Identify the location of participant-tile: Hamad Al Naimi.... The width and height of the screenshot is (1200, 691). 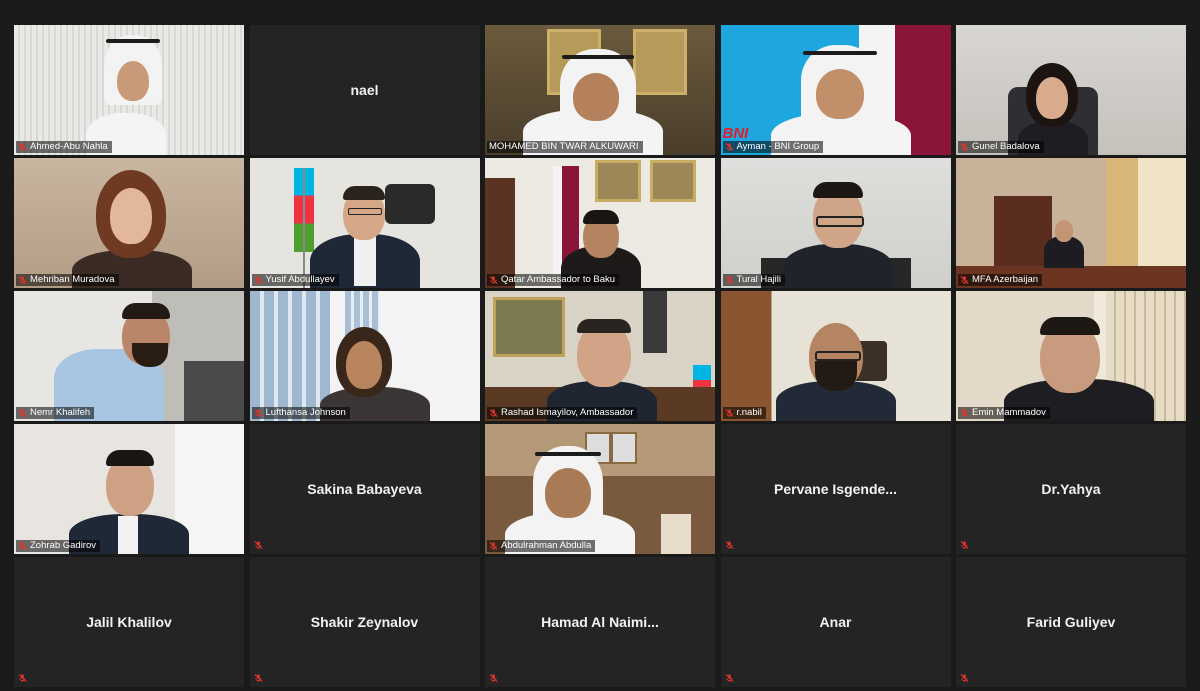
(600, 622).